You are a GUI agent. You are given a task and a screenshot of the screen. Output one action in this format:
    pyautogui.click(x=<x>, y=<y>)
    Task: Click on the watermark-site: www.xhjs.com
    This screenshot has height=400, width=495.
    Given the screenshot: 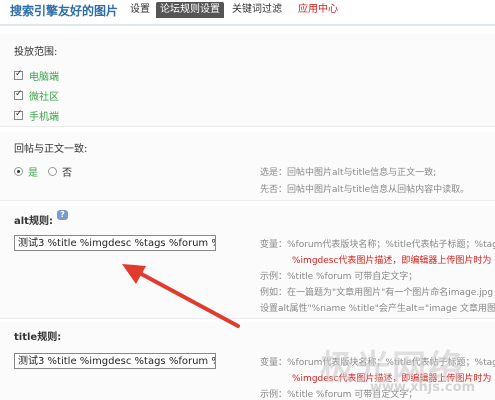 What is the action you would take?
    pyautogui.click(x=423, y=387)
    